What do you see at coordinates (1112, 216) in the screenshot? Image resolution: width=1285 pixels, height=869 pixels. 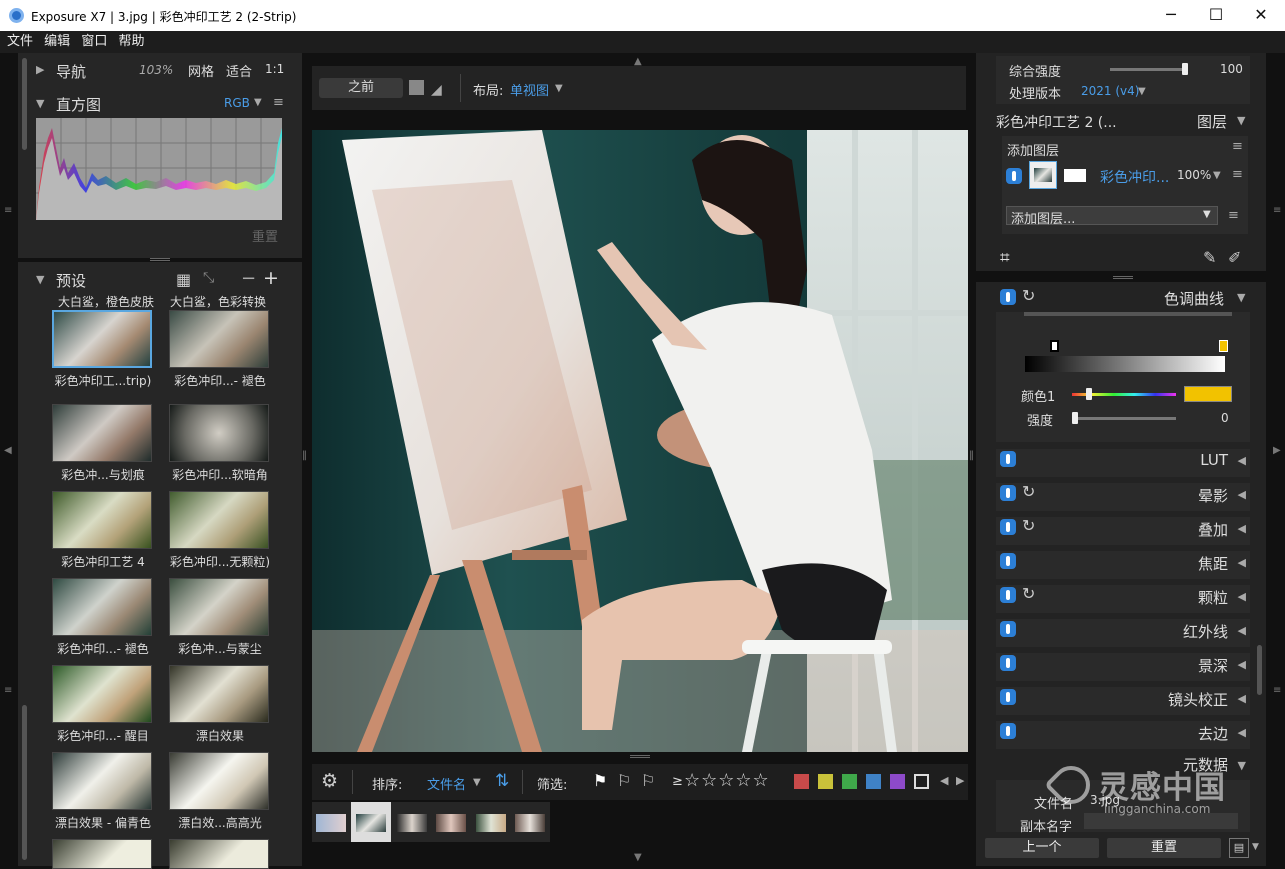 I see `add-layer-dropdown: 添加图层... ▼` at bounding box center [1112, 216].